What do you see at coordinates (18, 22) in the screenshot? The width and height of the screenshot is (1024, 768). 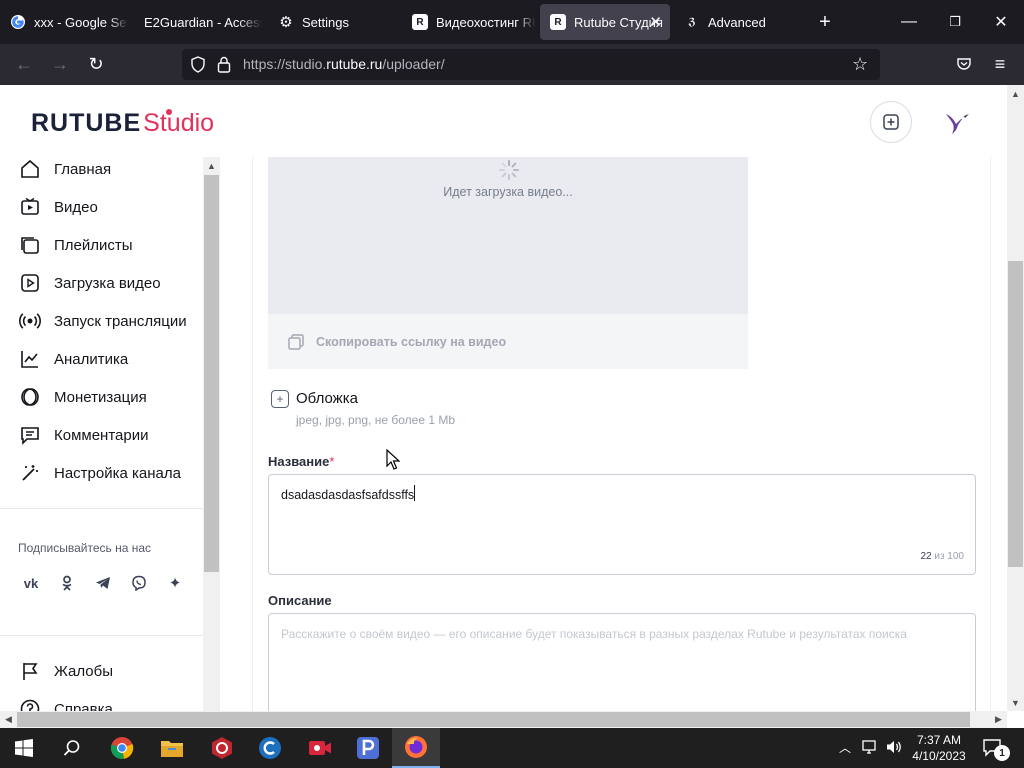 I see `google-icon` at bounding box center [18, 22].